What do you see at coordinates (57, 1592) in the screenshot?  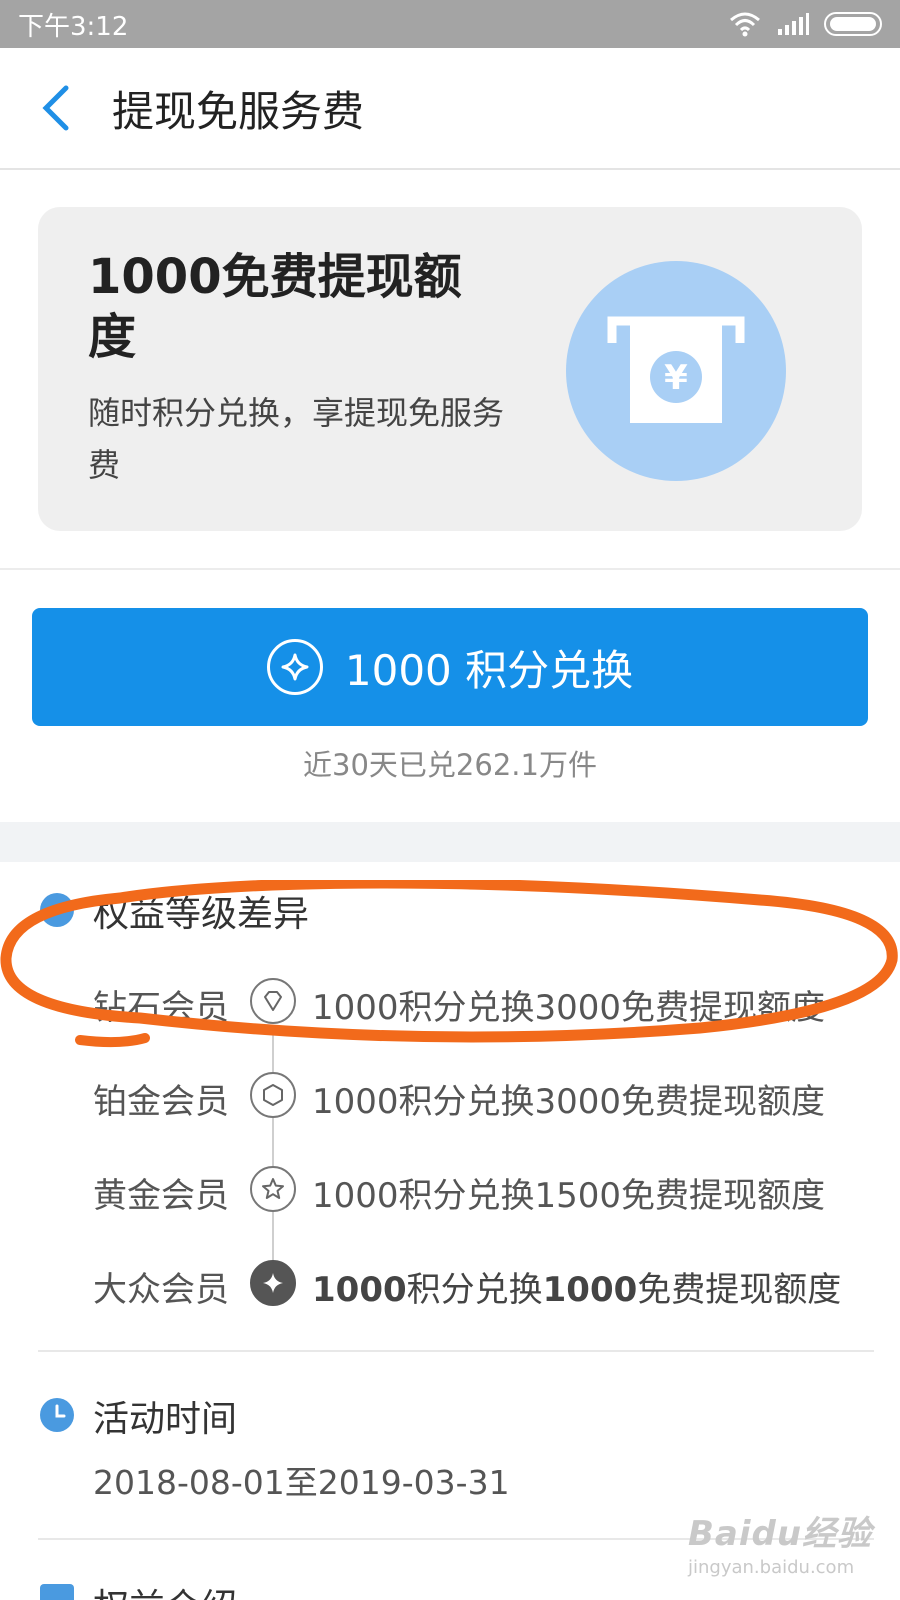 I see `document-icon` at bounding box center [57, 1592].